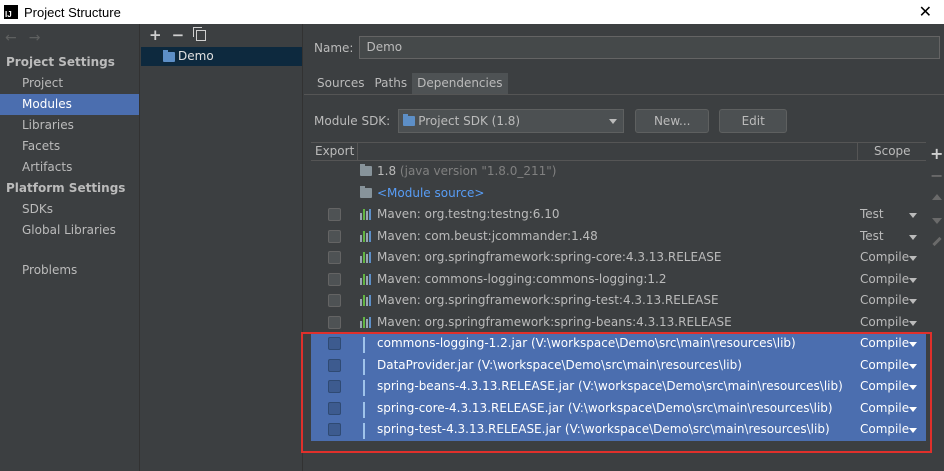  What do you see at coordinates (178, 35) in the screenshot?
I see `remove-icon: −` at bounding box center [178, 35].